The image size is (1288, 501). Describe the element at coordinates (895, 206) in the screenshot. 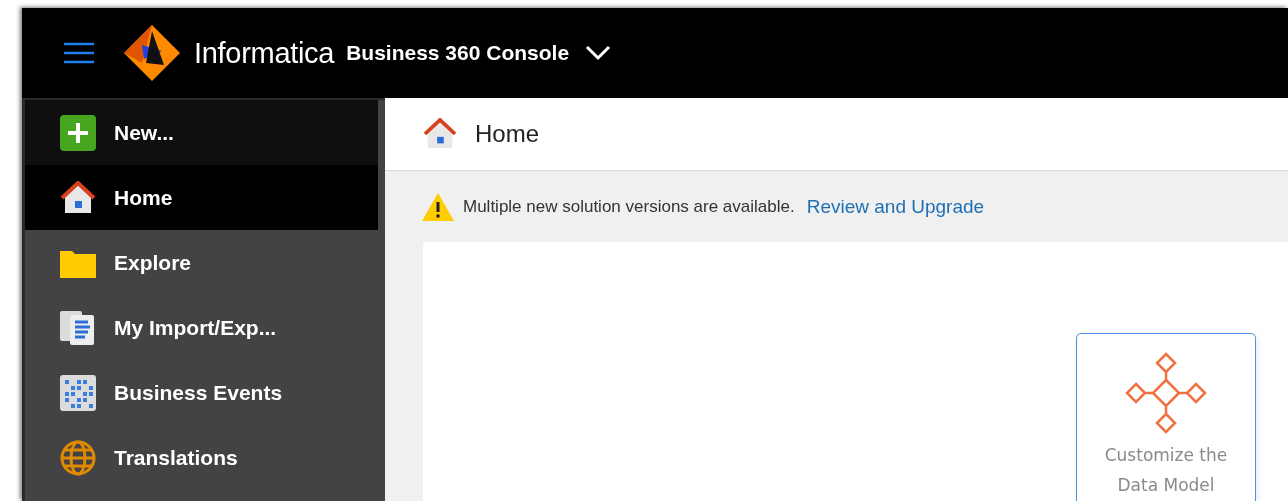

I see `review-upgrade-link: Review and Upgrade` at that location.